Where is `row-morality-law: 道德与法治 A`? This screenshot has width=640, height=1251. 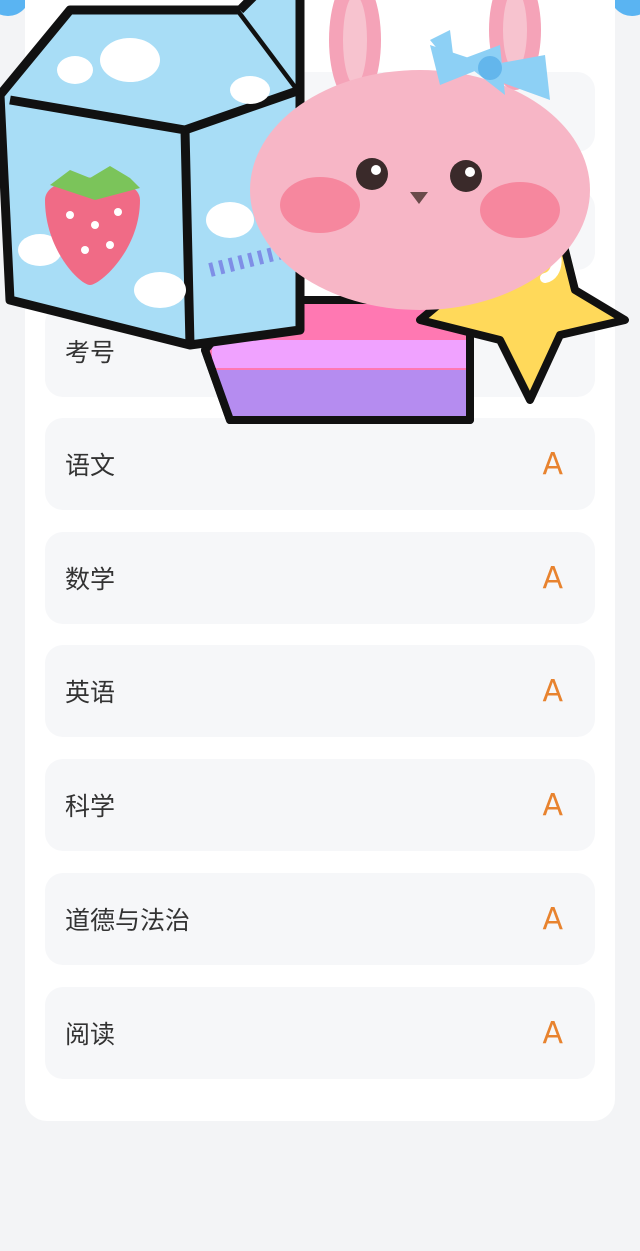 row-morality-law: 道德与法治 A is located at coordinates (320, 919).